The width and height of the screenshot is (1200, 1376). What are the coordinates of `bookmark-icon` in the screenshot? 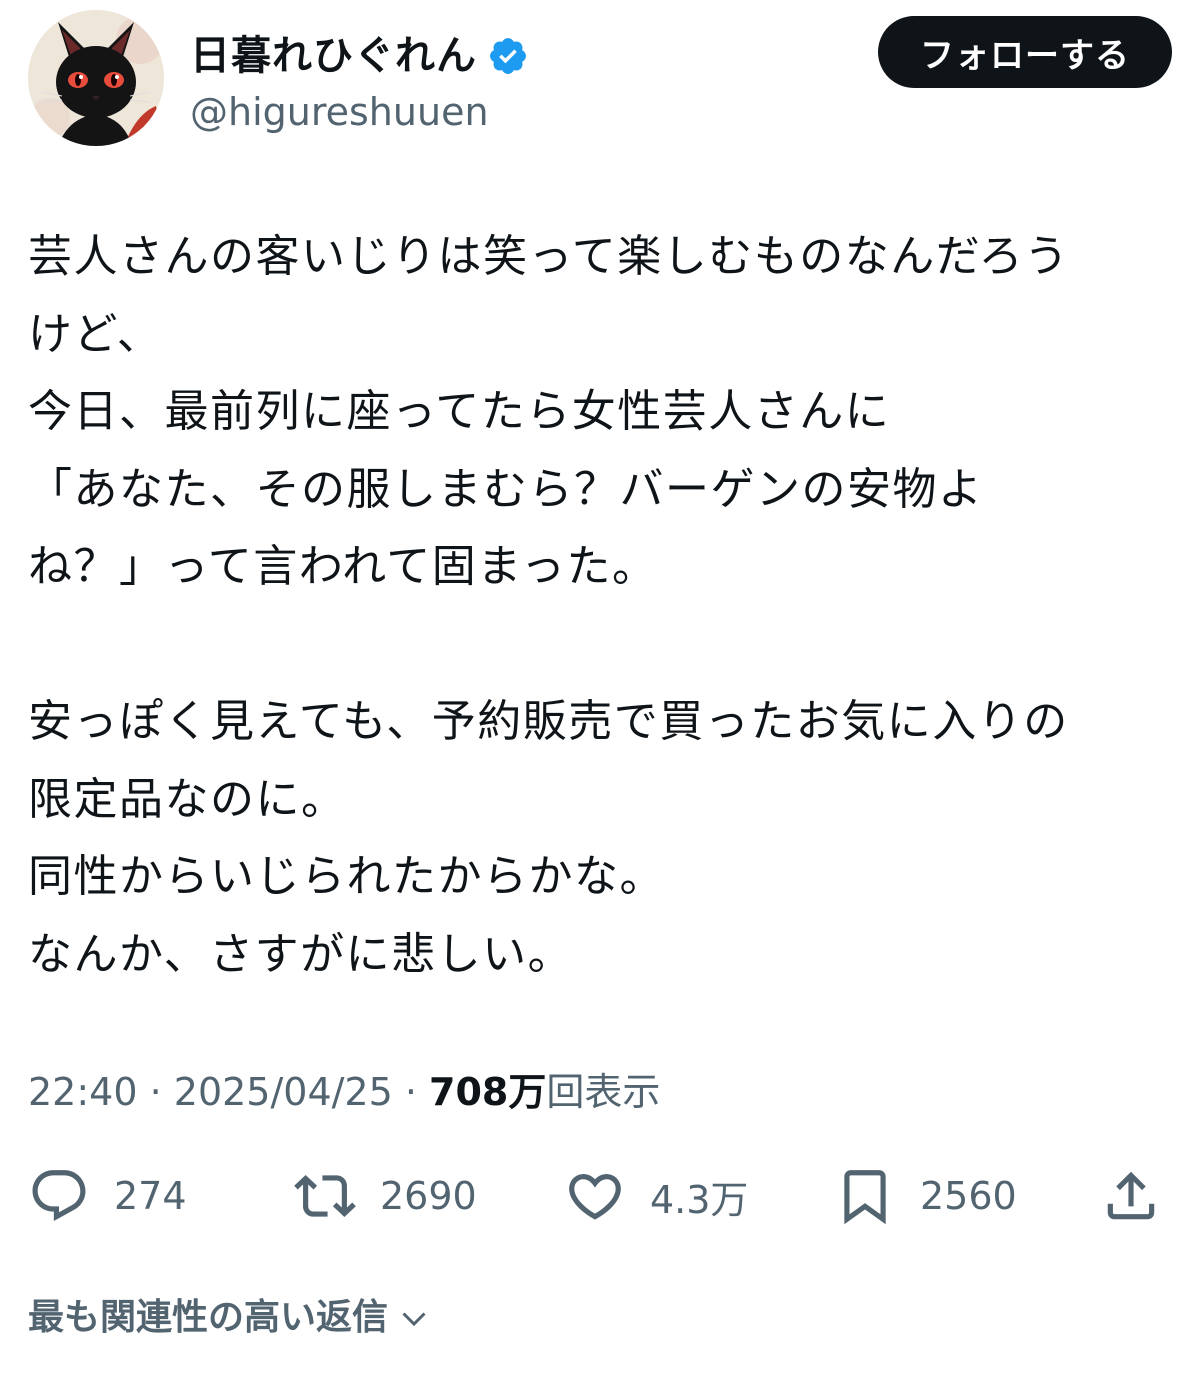 It's located at (865, 1196).